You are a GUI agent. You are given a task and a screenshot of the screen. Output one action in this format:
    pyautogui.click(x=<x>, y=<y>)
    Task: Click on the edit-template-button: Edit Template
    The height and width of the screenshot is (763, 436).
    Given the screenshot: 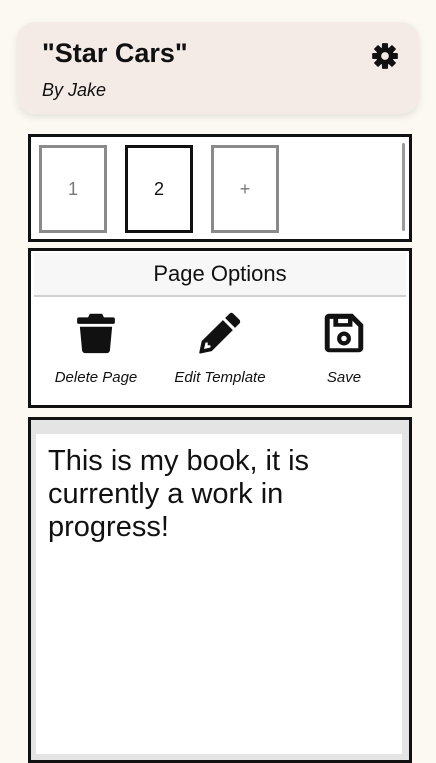 What is the action you would take?
    pyautogui.click(x=220, y=353)
    